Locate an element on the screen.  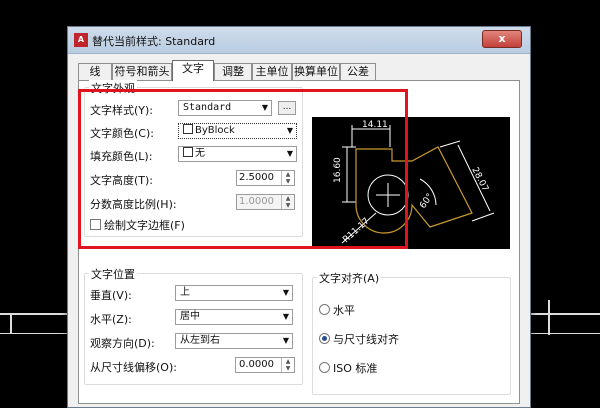
preview-drawing: 14.11 16.60 28.07 60° R11.17 is located at coordinates (414, 182).